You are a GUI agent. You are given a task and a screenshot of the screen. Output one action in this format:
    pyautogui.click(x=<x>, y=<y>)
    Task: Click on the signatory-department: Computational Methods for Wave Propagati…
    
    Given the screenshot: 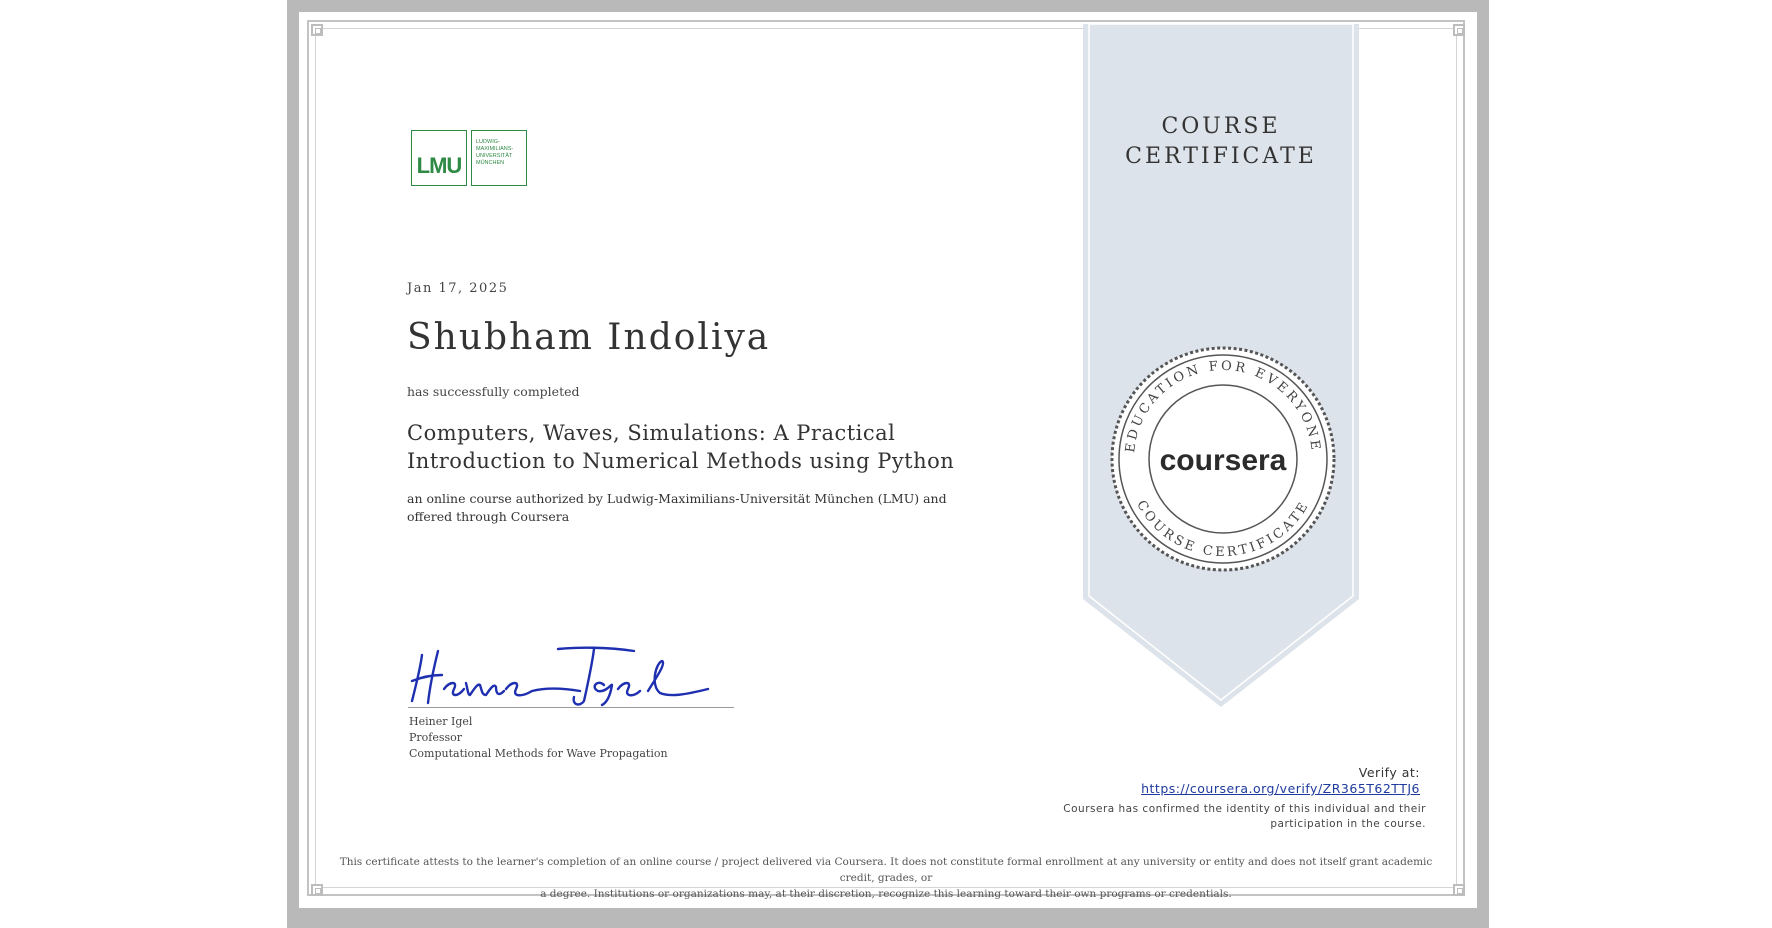 What is the action you would take?
    pyautogui.click(x=538, y=753)
    